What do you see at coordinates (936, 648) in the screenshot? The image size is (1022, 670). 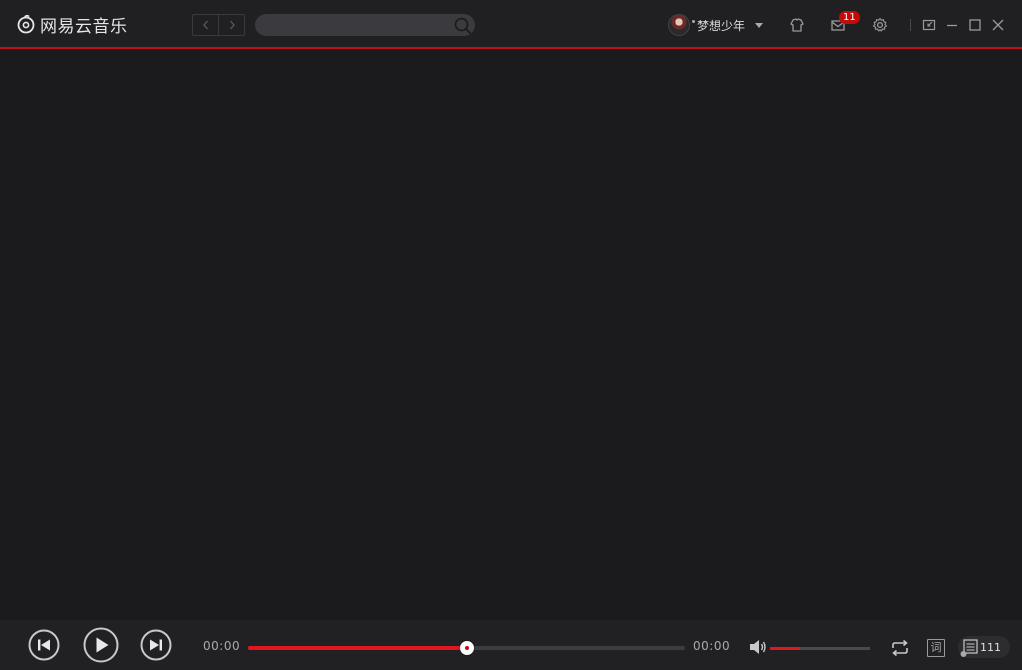 I see `lyric-button: 词` at bounding box center [936, 648].